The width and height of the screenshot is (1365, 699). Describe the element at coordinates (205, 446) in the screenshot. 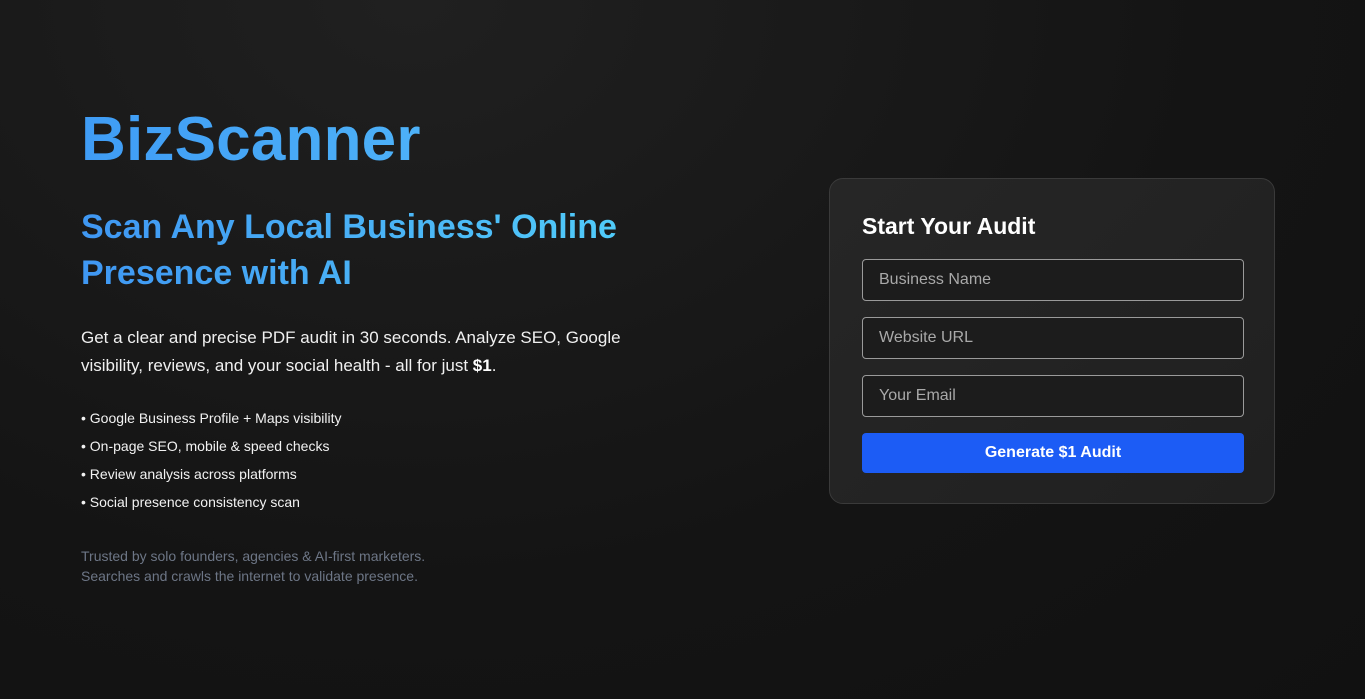

I see `feature-item-seo-checks: • On-page SEO, mobile & speed checks` at that location.